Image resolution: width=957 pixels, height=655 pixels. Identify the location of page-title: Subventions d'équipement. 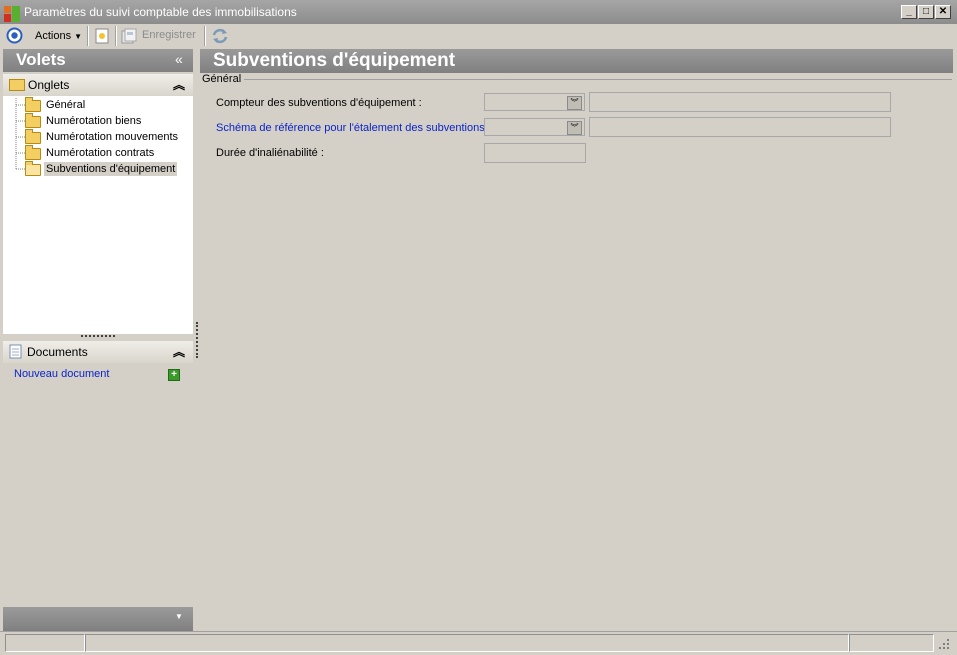
(334, 60).